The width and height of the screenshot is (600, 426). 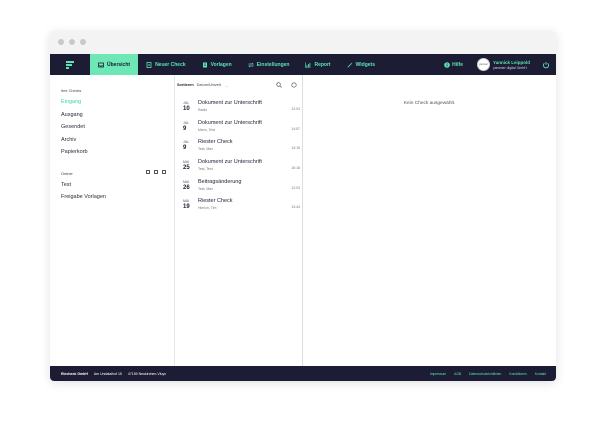 I want to click on avatar: yammer, so click(x=483, y=64).